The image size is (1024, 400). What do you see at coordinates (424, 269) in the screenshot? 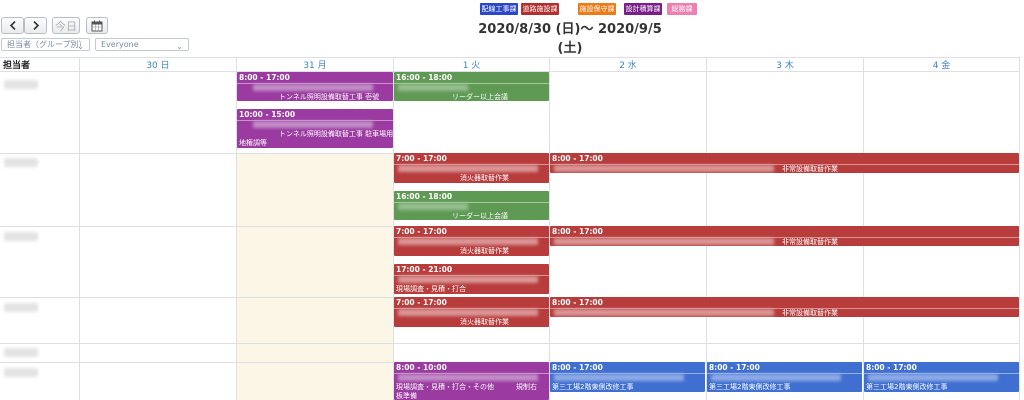
I see `event-time: 17:00 - 21:00` at bounding box center [424, 269].